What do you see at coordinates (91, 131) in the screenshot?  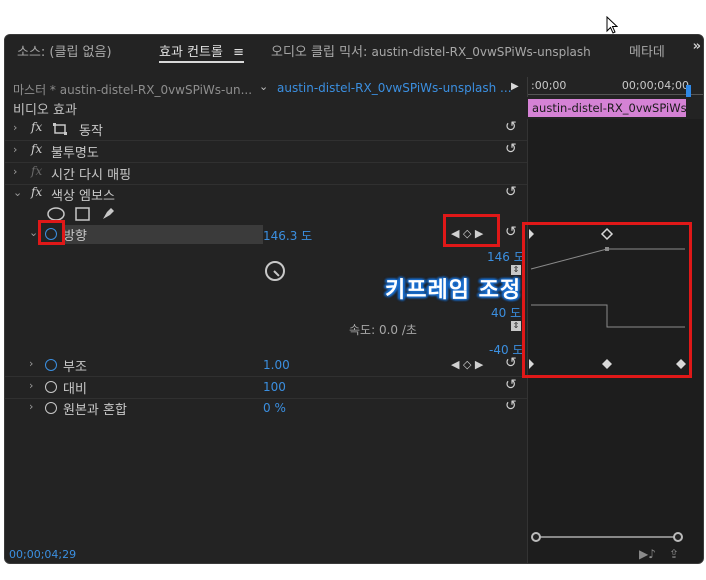 I see `effect-name: 동작` at bounding box center [91, 131].